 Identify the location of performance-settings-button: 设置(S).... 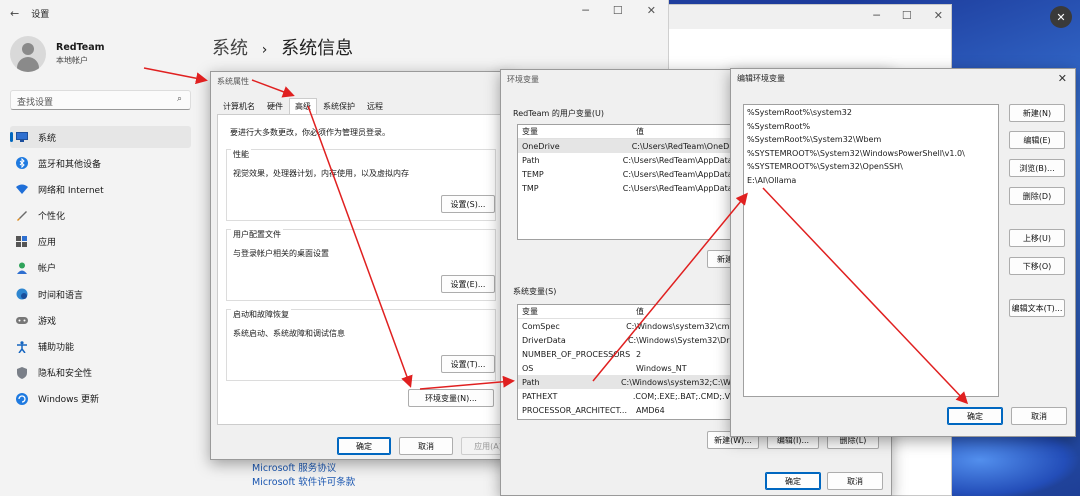
(468, 204).